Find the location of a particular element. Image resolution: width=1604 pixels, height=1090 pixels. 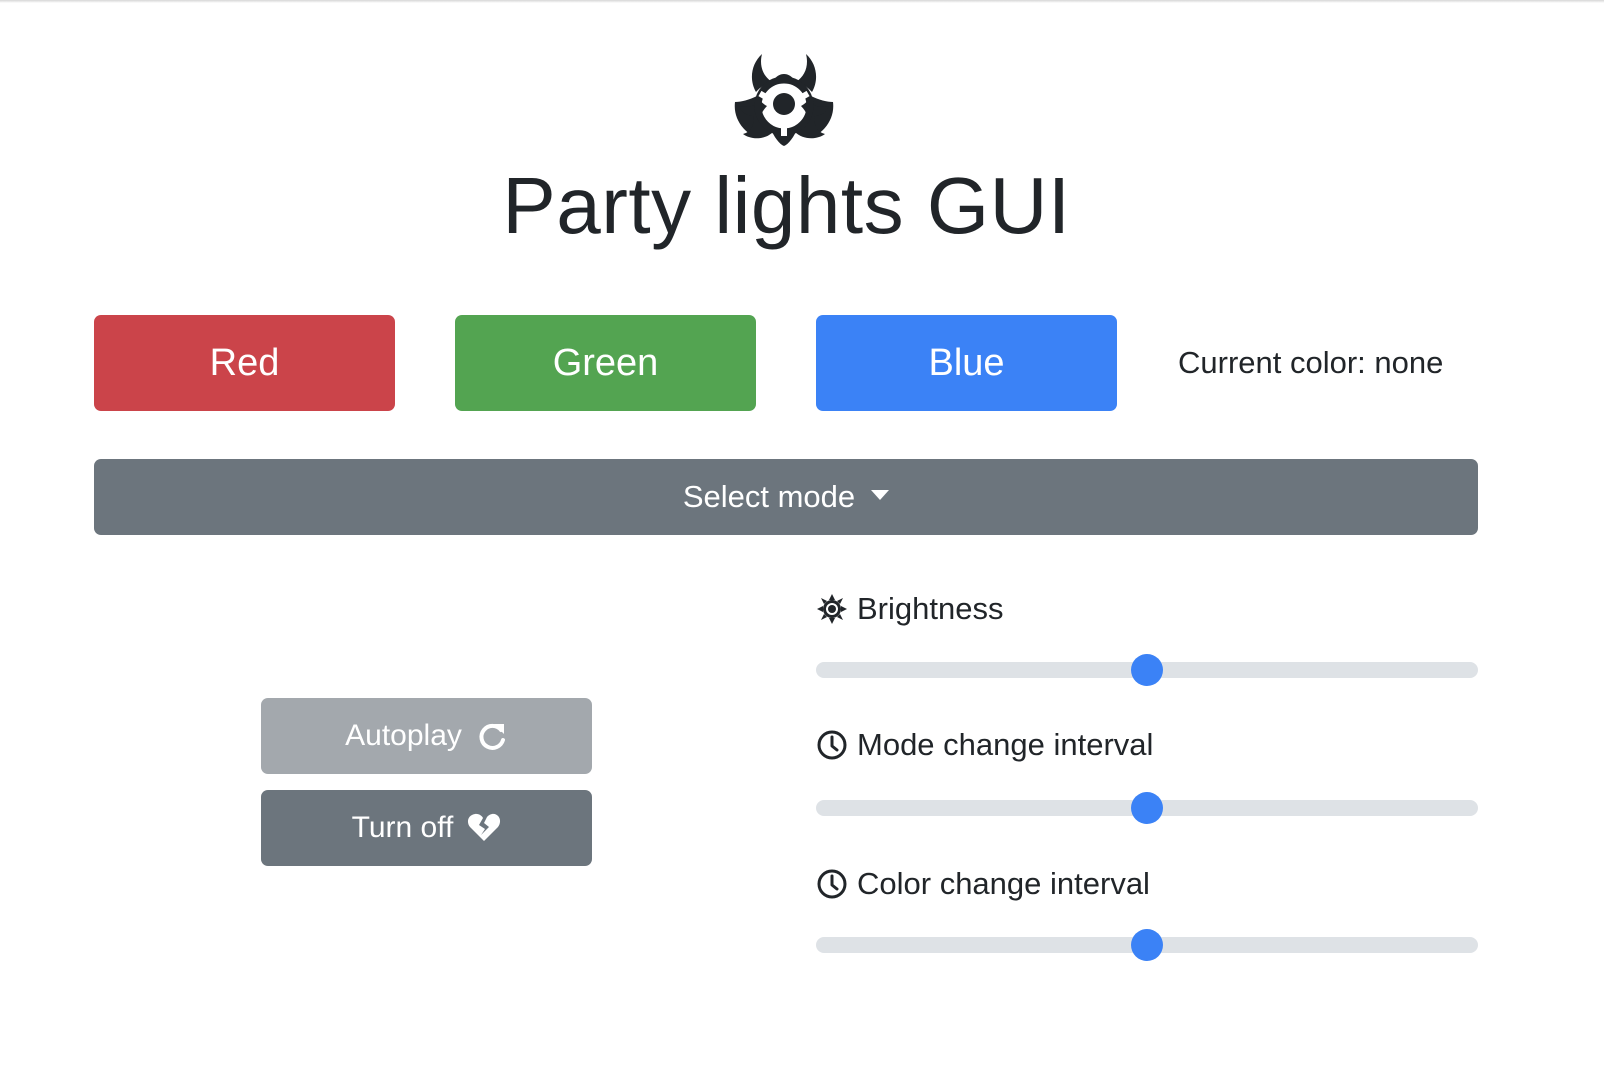

redo-icon is located at coordinates (492, 736).